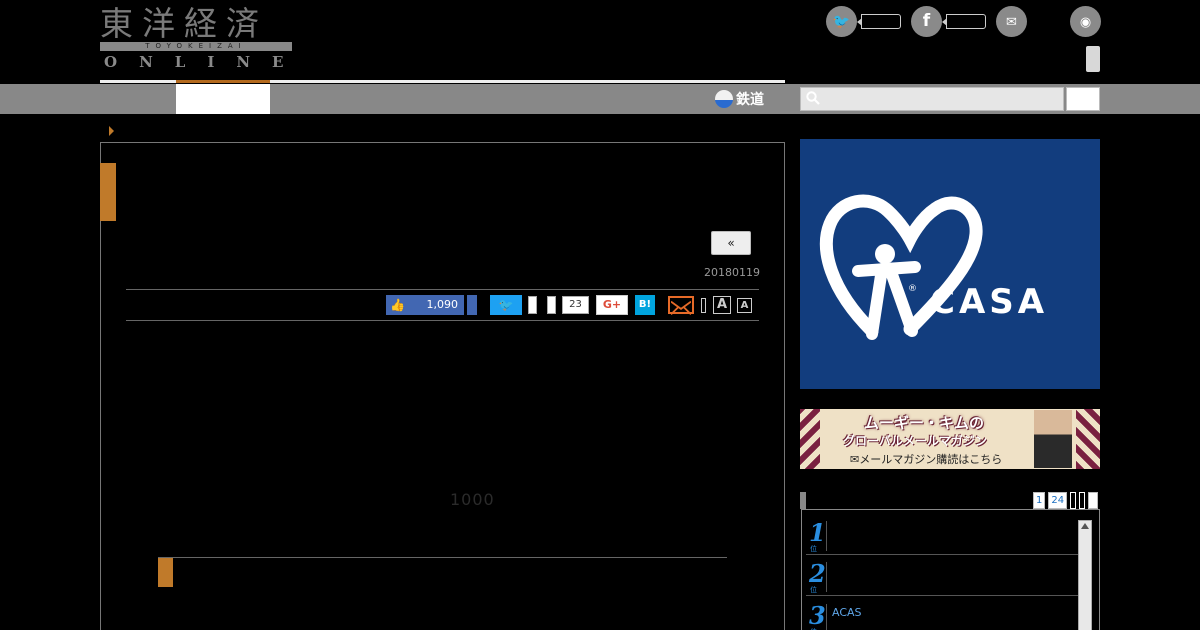 This screenshot has width=1200, height=630. I want to click on facebook-icon: f, so click(926, 21).